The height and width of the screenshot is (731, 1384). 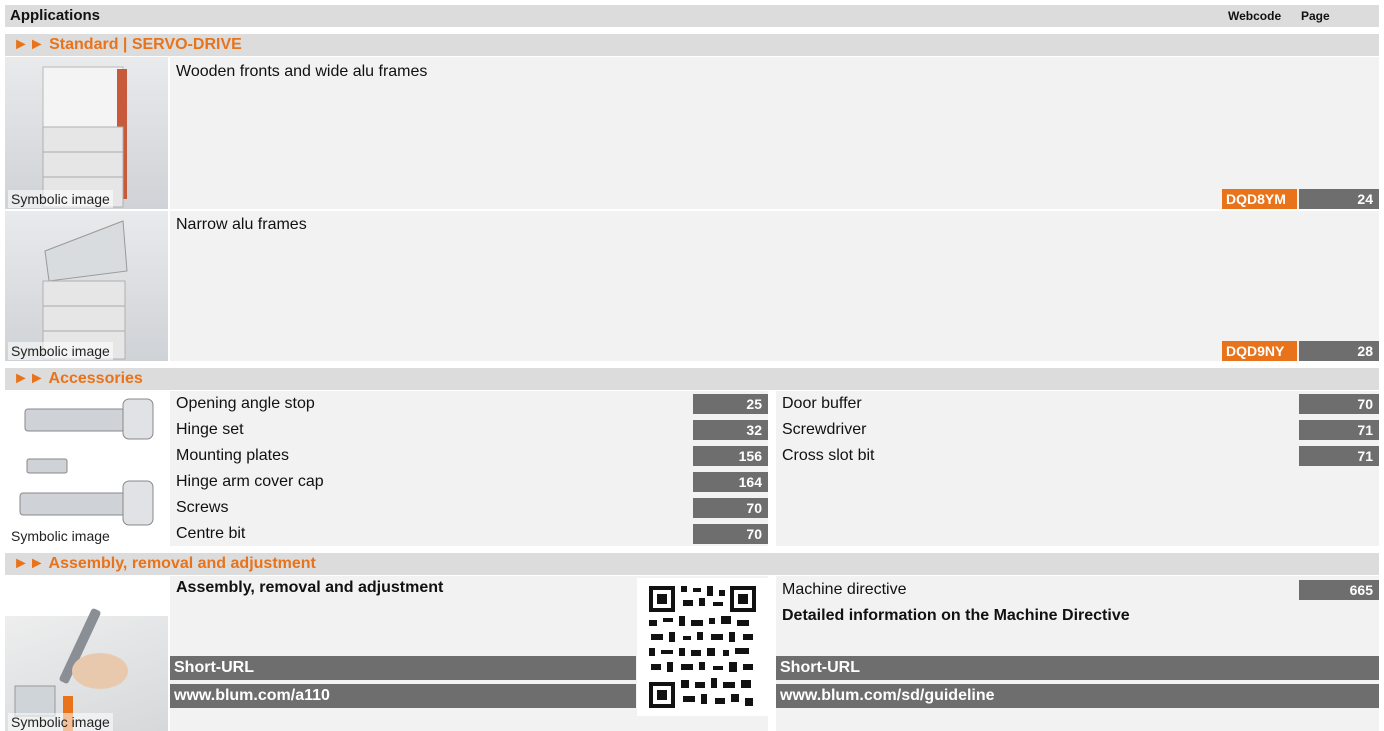 I want to click on webcode-badge: DQD8YM, so click(x=1259, y=199).